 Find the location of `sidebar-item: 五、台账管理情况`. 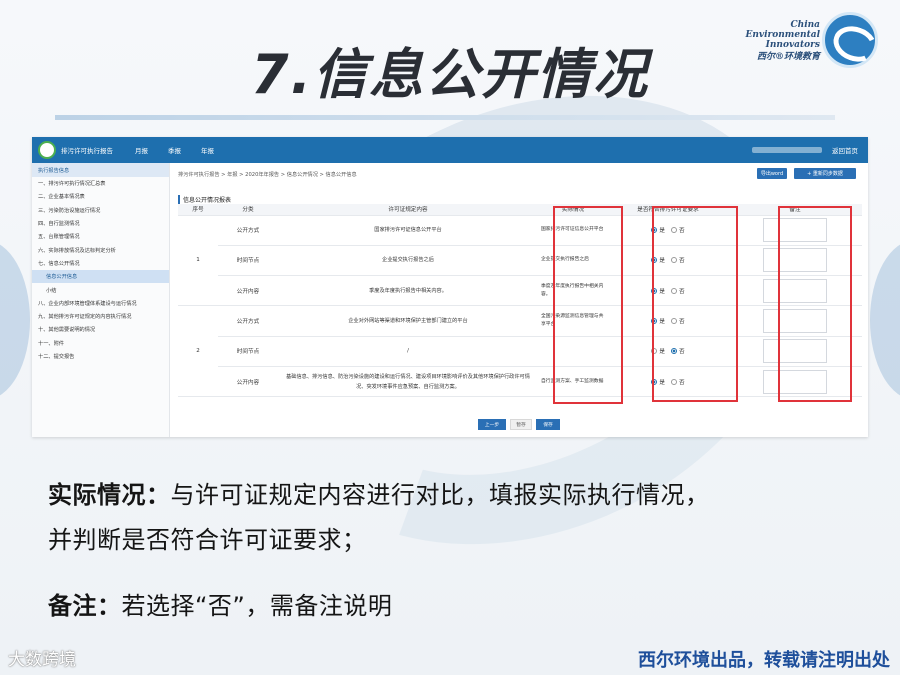

sidebar-item: 五、台账管理情况 is located at coordinates (100, 236).